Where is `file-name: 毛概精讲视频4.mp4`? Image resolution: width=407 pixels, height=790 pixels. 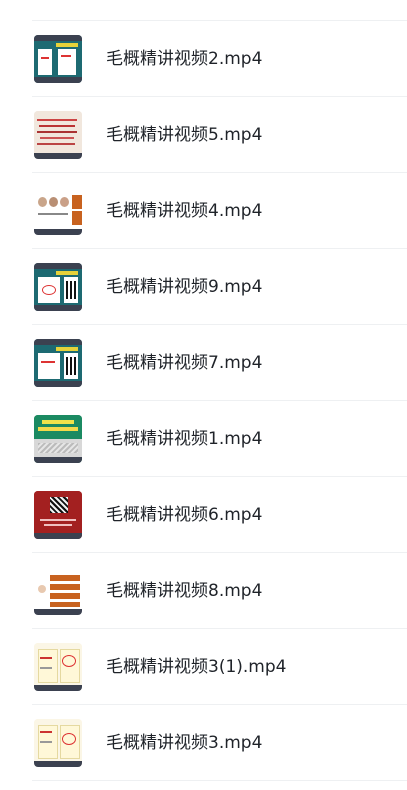
file-name: 毛概精讲视频4.mp4 is located at coordinates (184, 211).